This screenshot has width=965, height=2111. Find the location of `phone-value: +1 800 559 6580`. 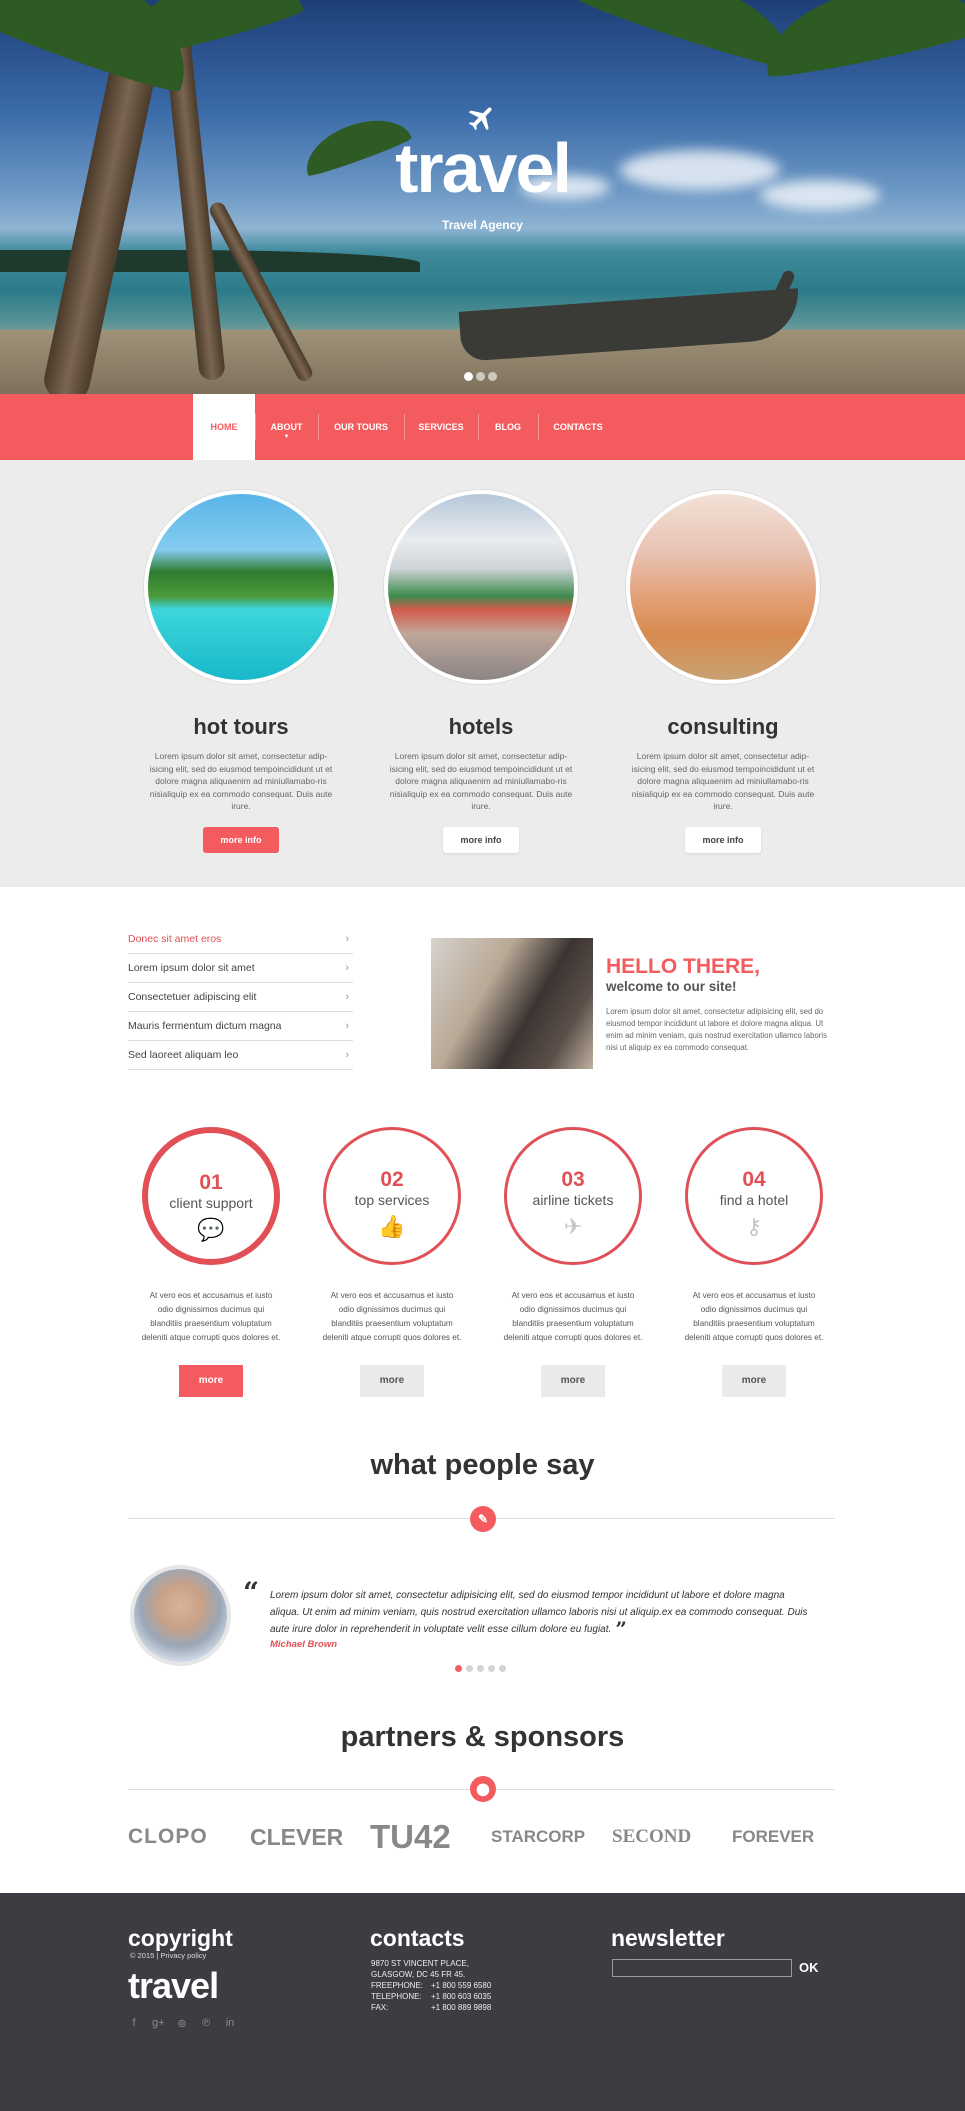

phone-value: +1 800 559 6580 is located at coordinates (461, 1985).